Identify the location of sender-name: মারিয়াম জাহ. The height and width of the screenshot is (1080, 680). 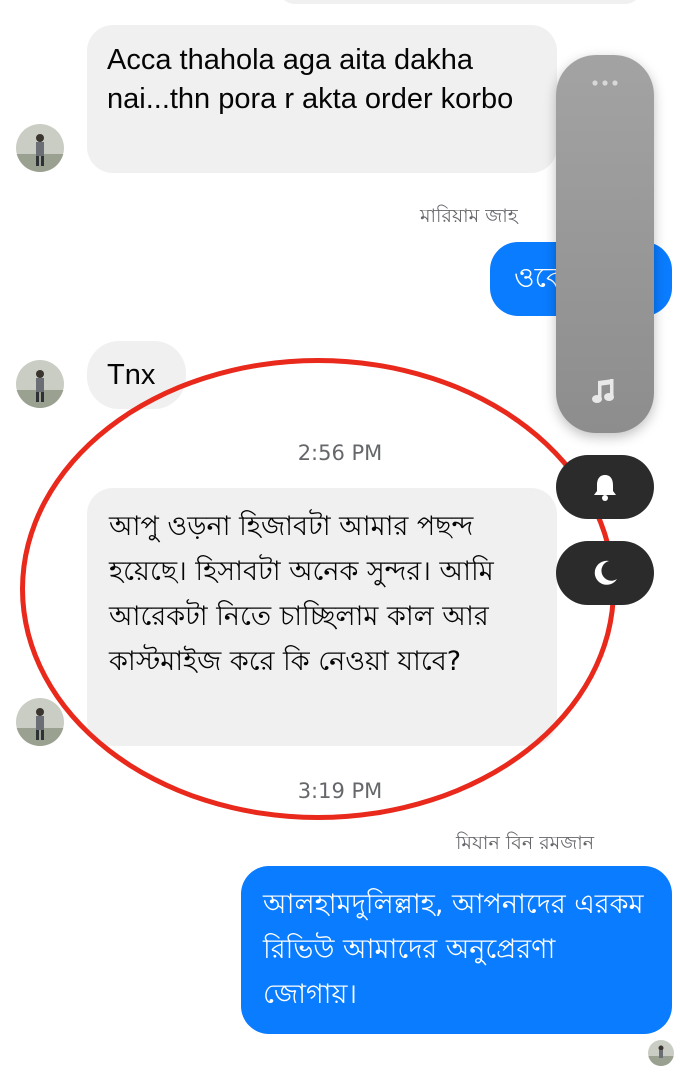
(469, 216).